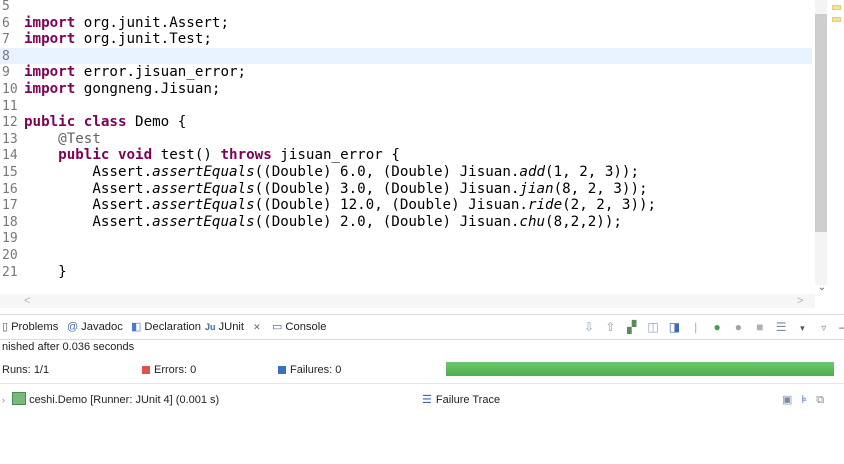  What do you see at coordinates (282, 370) in the screenshot?
I see `failure-icon` at bounding box center [282, 370].